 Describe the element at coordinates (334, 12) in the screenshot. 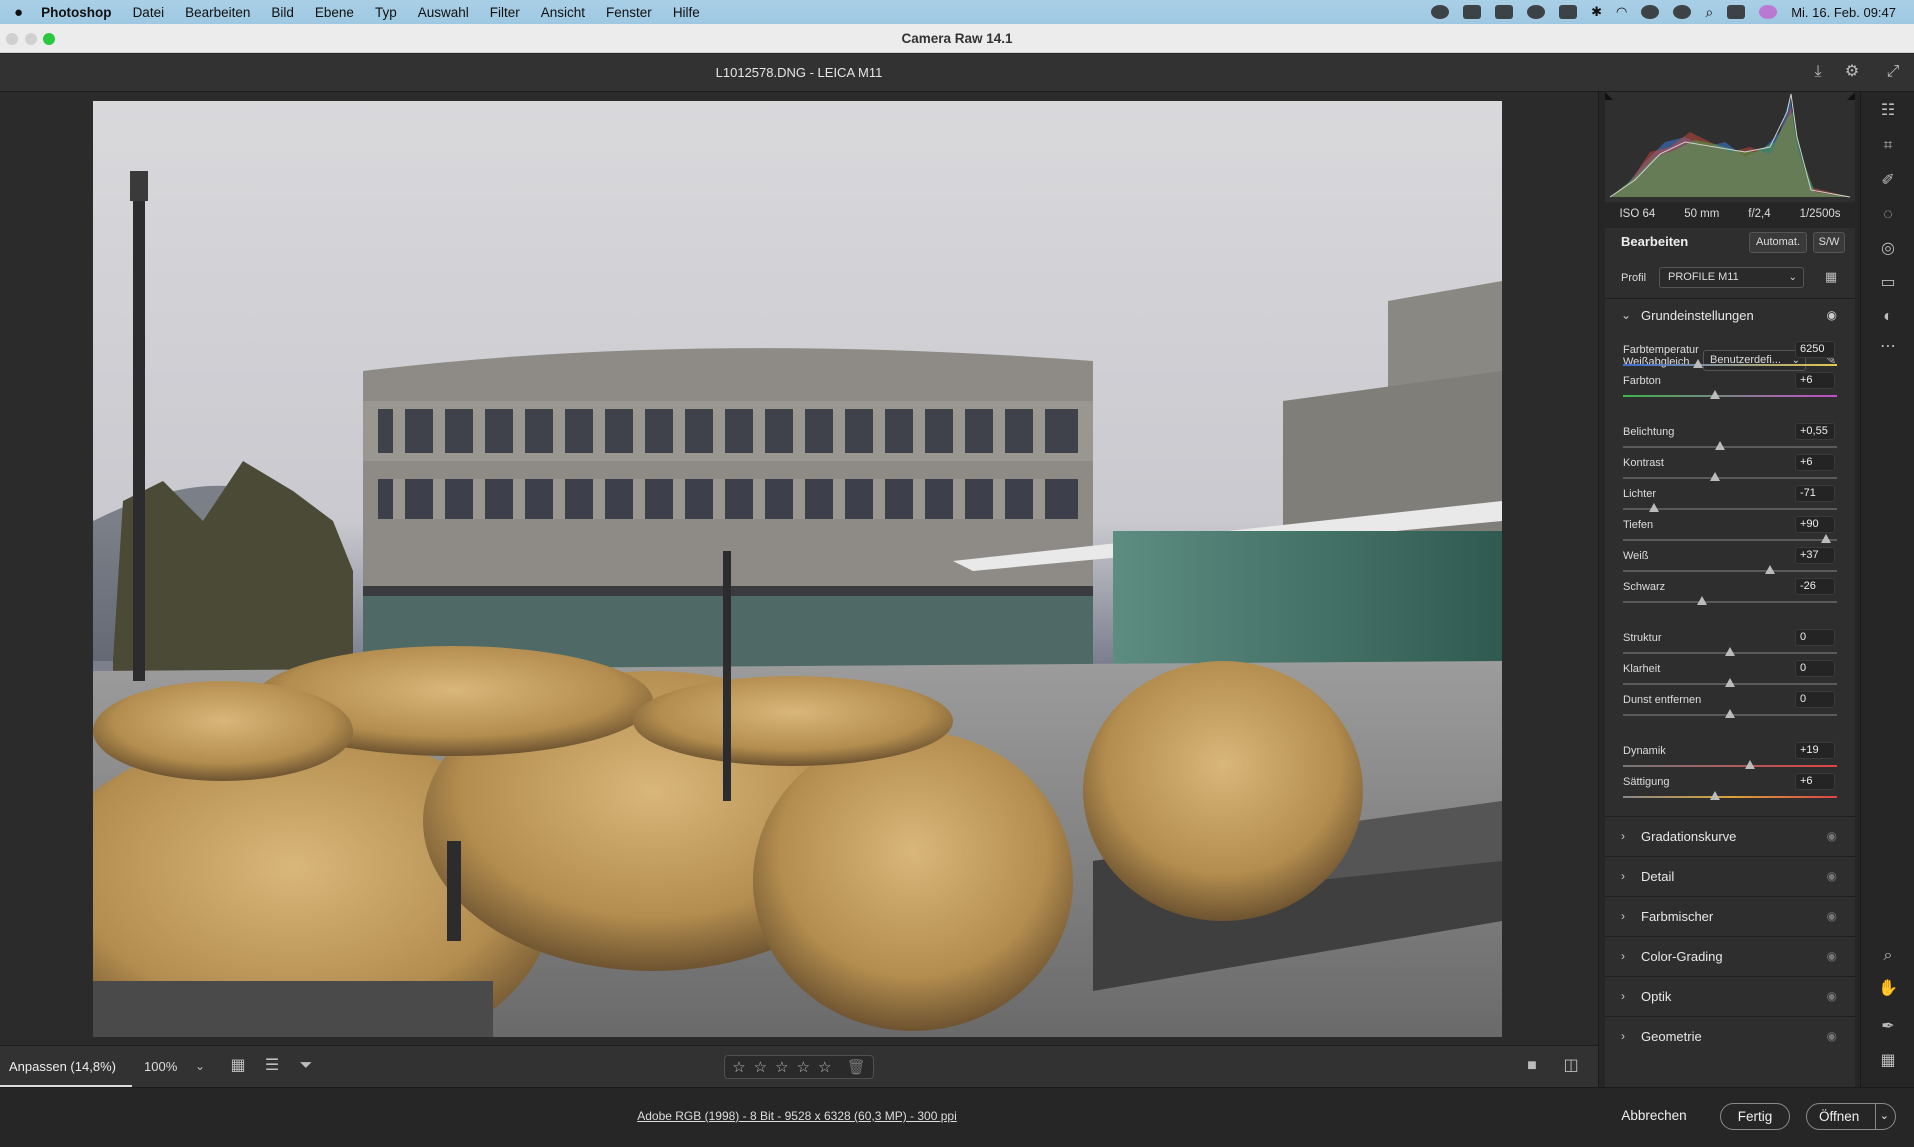

I see `menu-ebene: Ebene` at that location.